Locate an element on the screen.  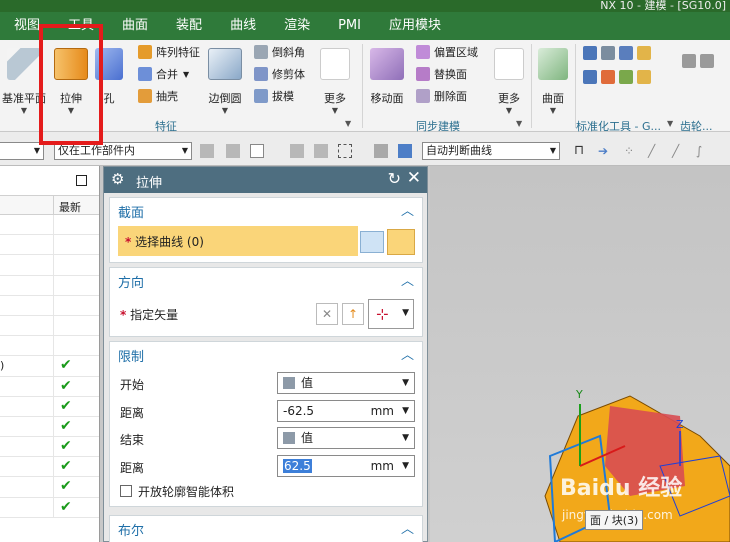
axis-y-label: Y is located at coordinates (579, 394).